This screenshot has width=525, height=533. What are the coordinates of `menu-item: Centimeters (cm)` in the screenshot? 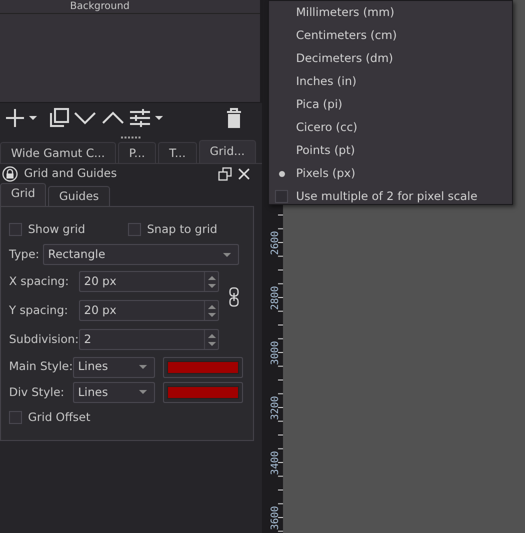 It's located at (390, 35).